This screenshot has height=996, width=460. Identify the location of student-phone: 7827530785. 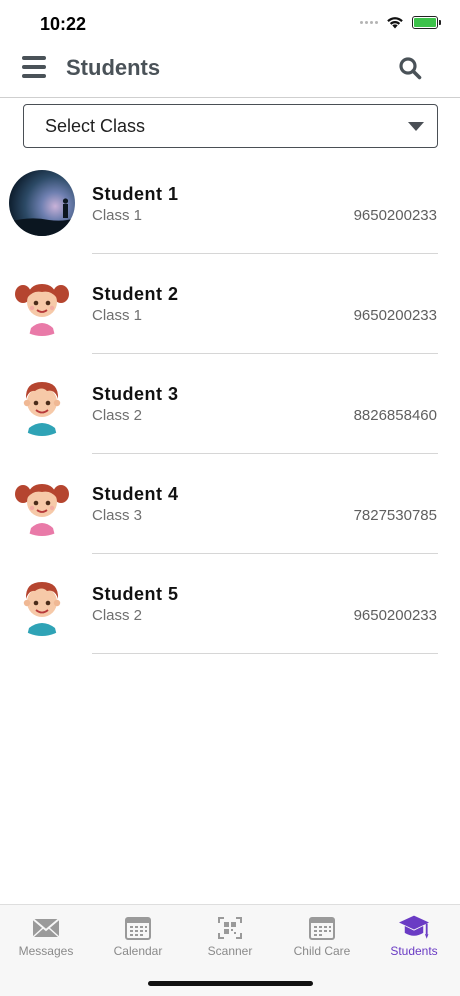
(395, 515).